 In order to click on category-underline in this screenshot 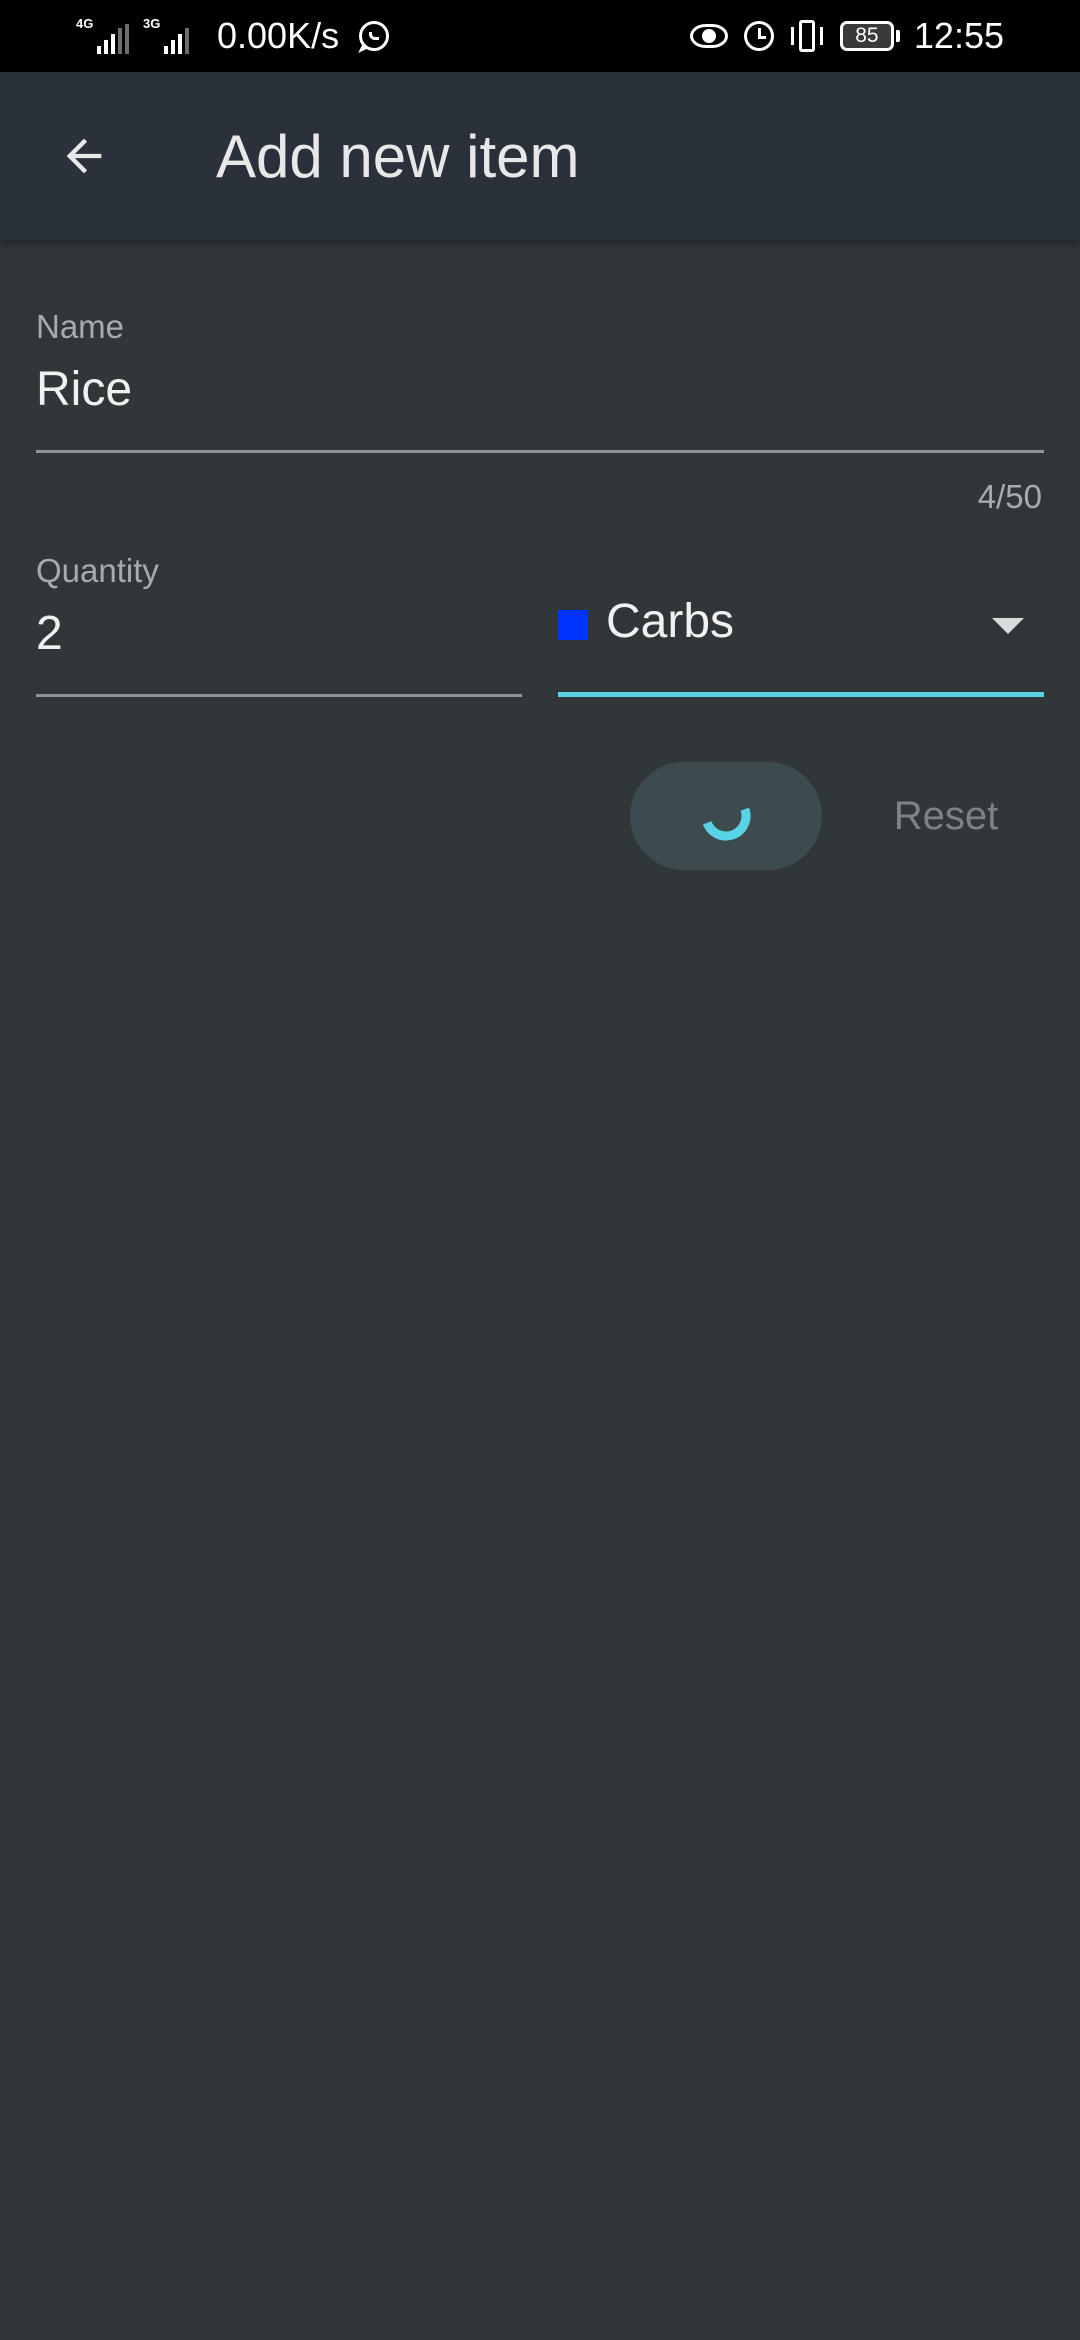, I will do `click(801, 694)`.